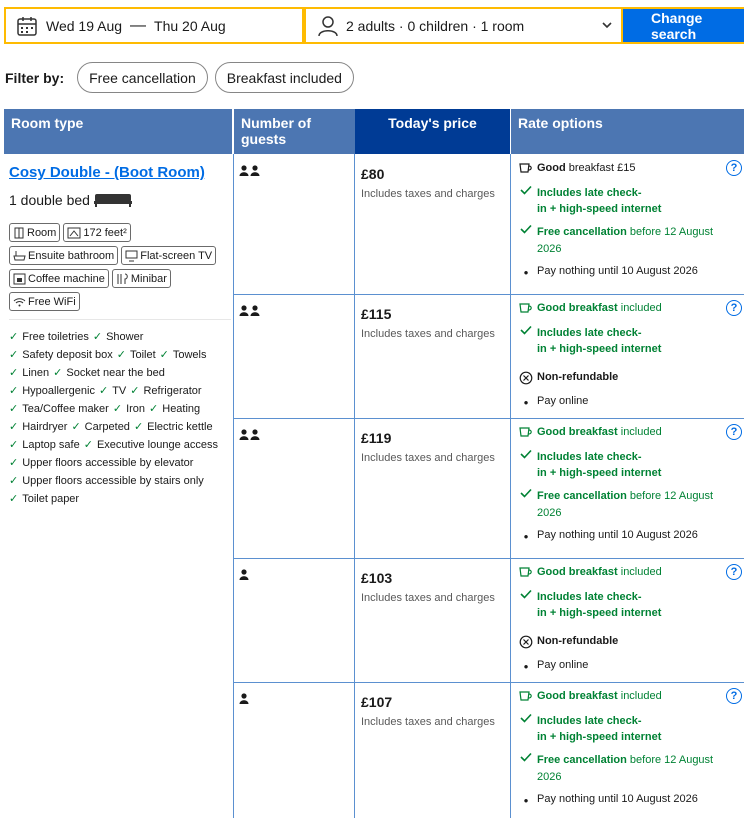 The height and width of the screenshot is (818, 744). Describe the element at coordinates (284, 77) in the screenshot. I see `filter-chip-breakfast-included: Breakfast included` at that location.